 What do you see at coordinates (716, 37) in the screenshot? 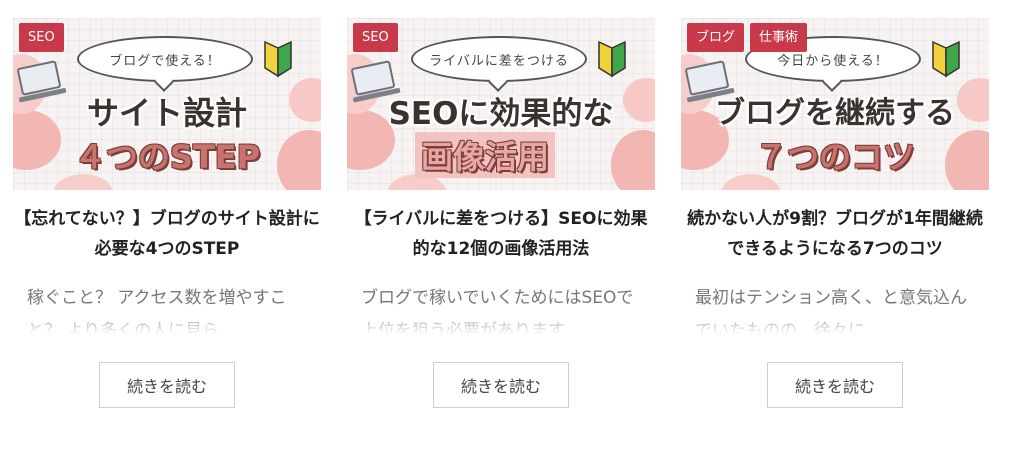
I see `category-tag: ブログ` at bounding box center [716, 37].